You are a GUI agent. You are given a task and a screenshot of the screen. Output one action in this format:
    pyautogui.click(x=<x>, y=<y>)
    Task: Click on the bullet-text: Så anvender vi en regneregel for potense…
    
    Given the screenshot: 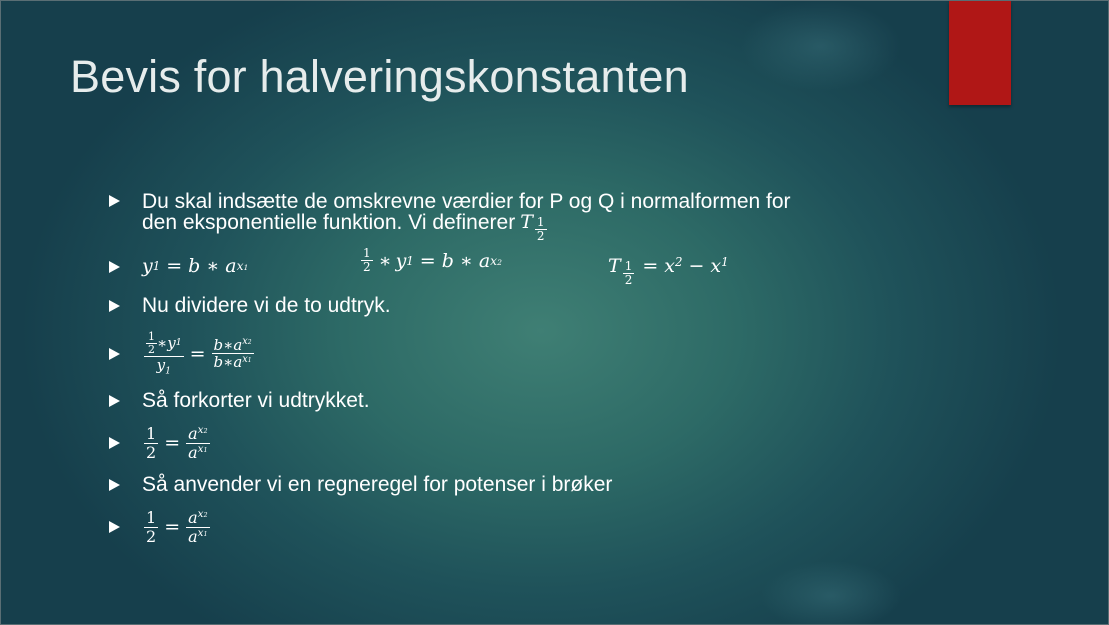 What is the action you would take?
    pyautogui.click(x=377, y=484)
    